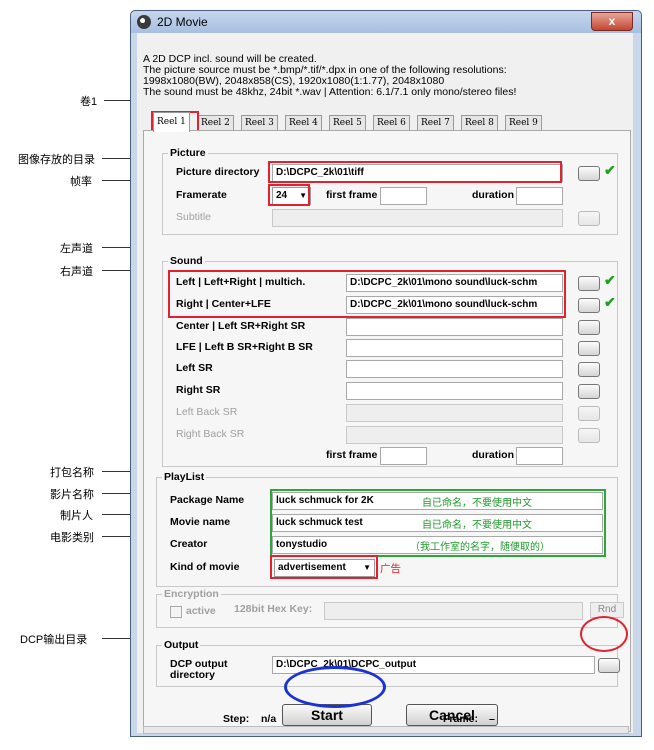 This screenshot has width=654, height=750. Describe the element at coordinates (492, 719) in the screenshot. I see `frame-value: –` at that location.